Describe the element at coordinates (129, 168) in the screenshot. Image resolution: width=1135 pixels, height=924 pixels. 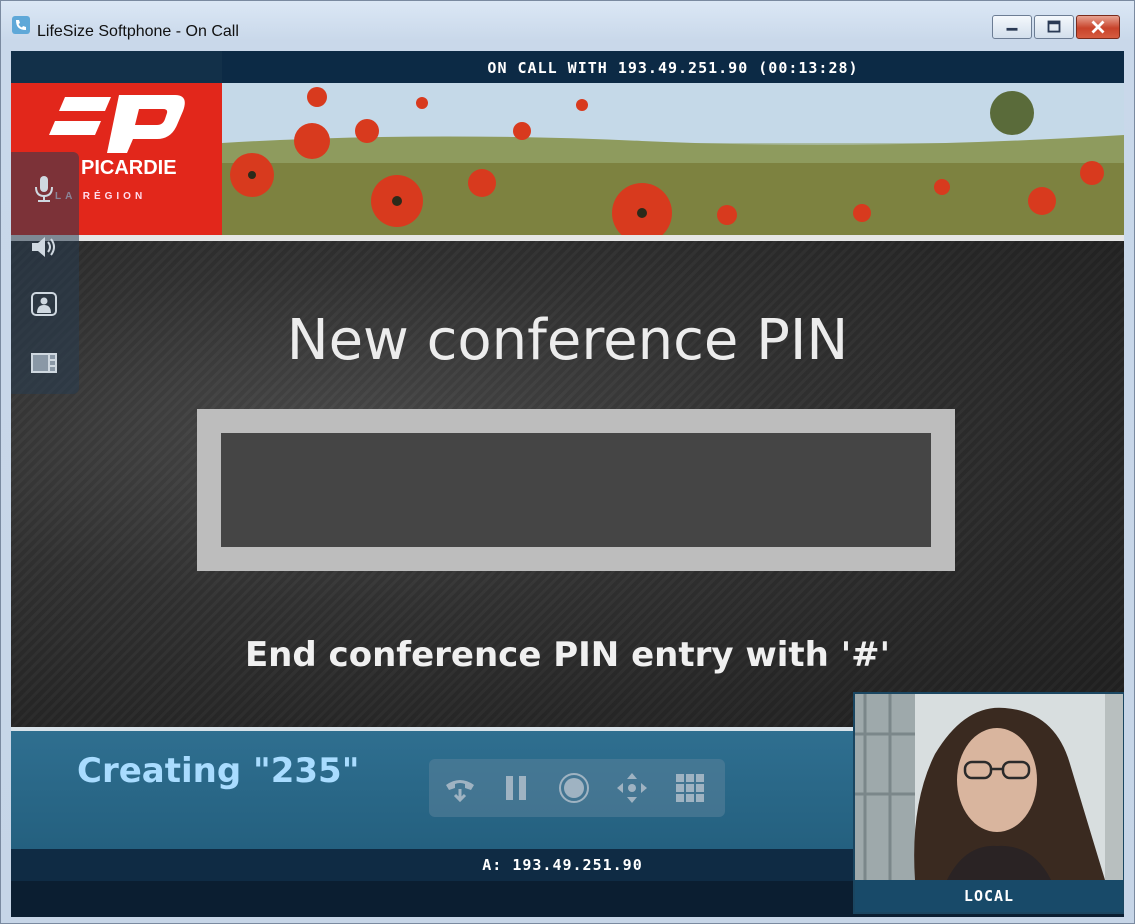
I see `logo-name: PICARDIE` at that location.